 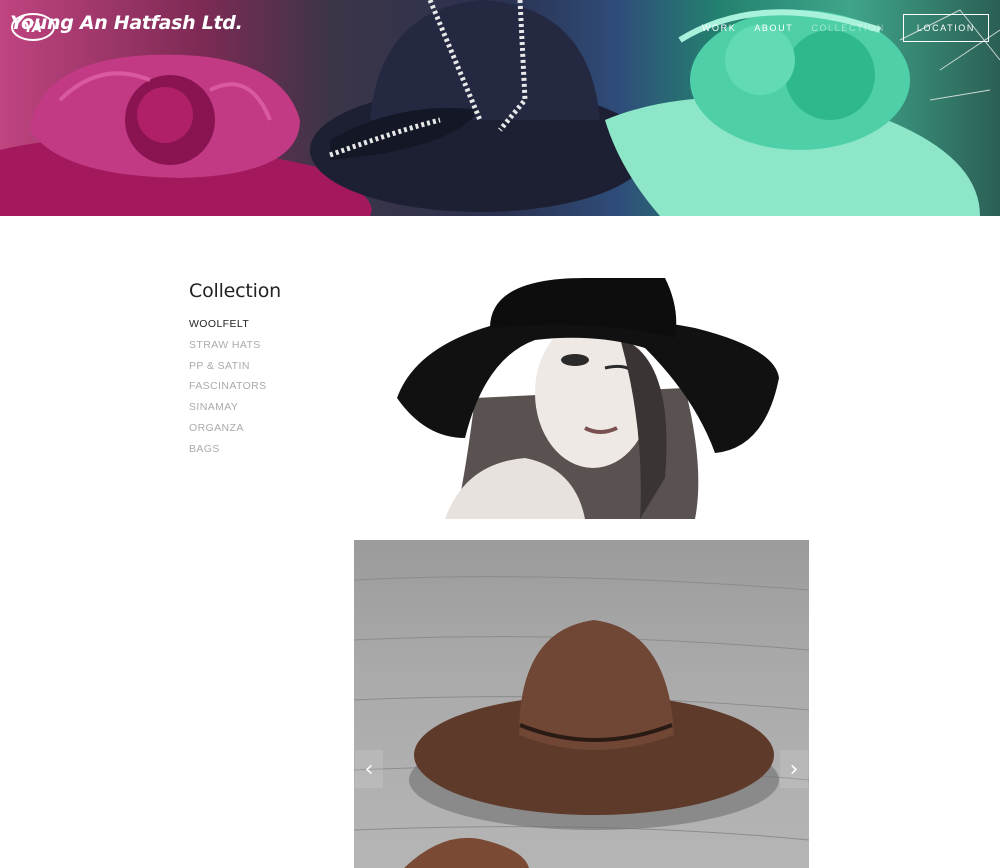 What do you see at coordinates (126, 26) in the screenshot?
I see `brand-logo: YA Young An Hatfash Ltd.` at bounding box center [126, 26].